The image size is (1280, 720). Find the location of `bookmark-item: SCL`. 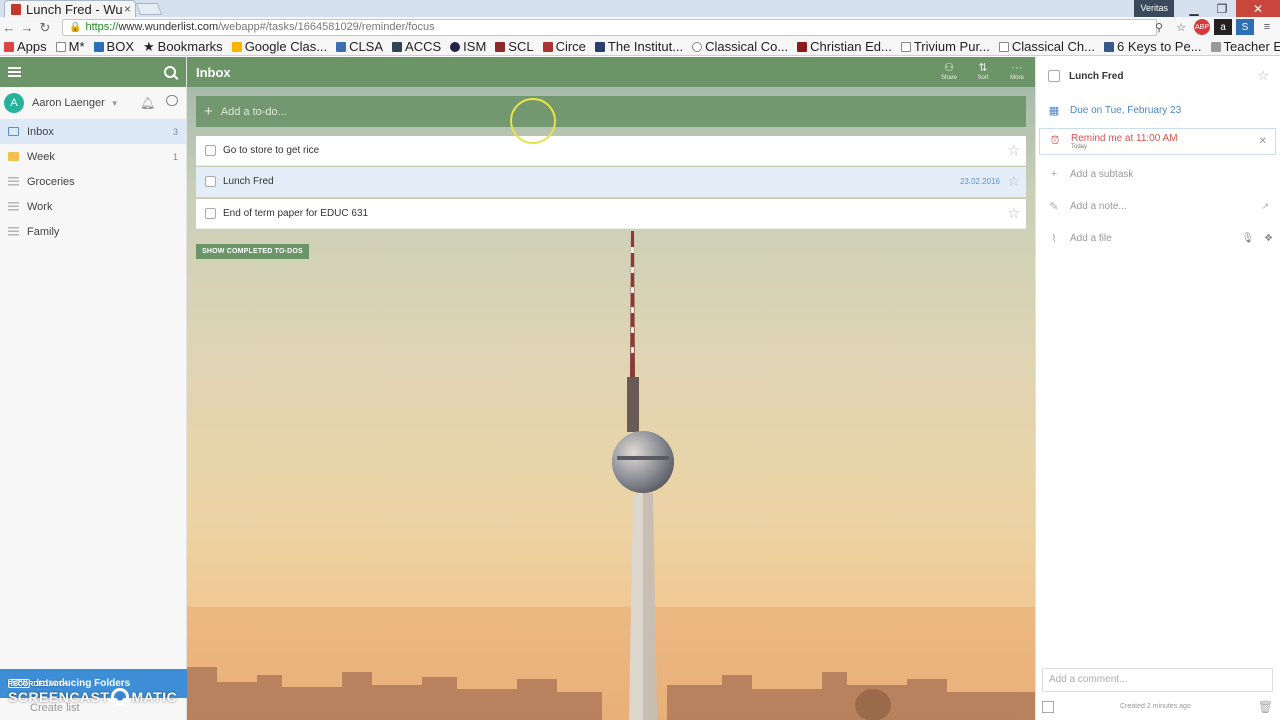

bookmark-item: SCL is located at coordinates (514, 46).